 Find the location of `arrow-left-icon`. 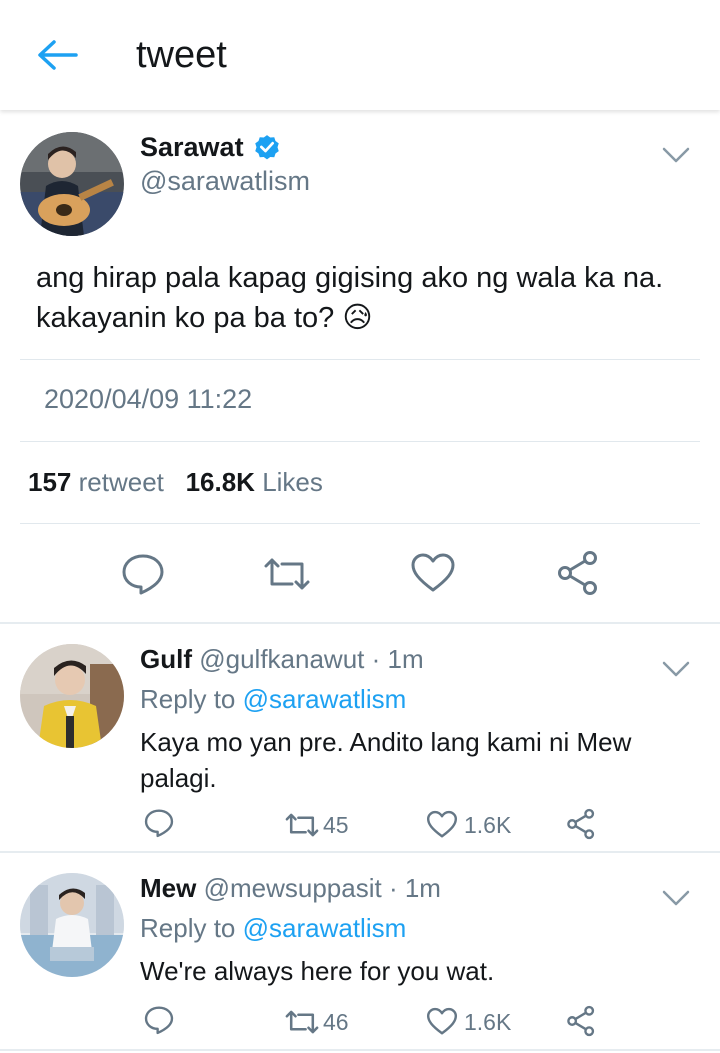

arrow-left-icon is located at coordinates (58, 55).